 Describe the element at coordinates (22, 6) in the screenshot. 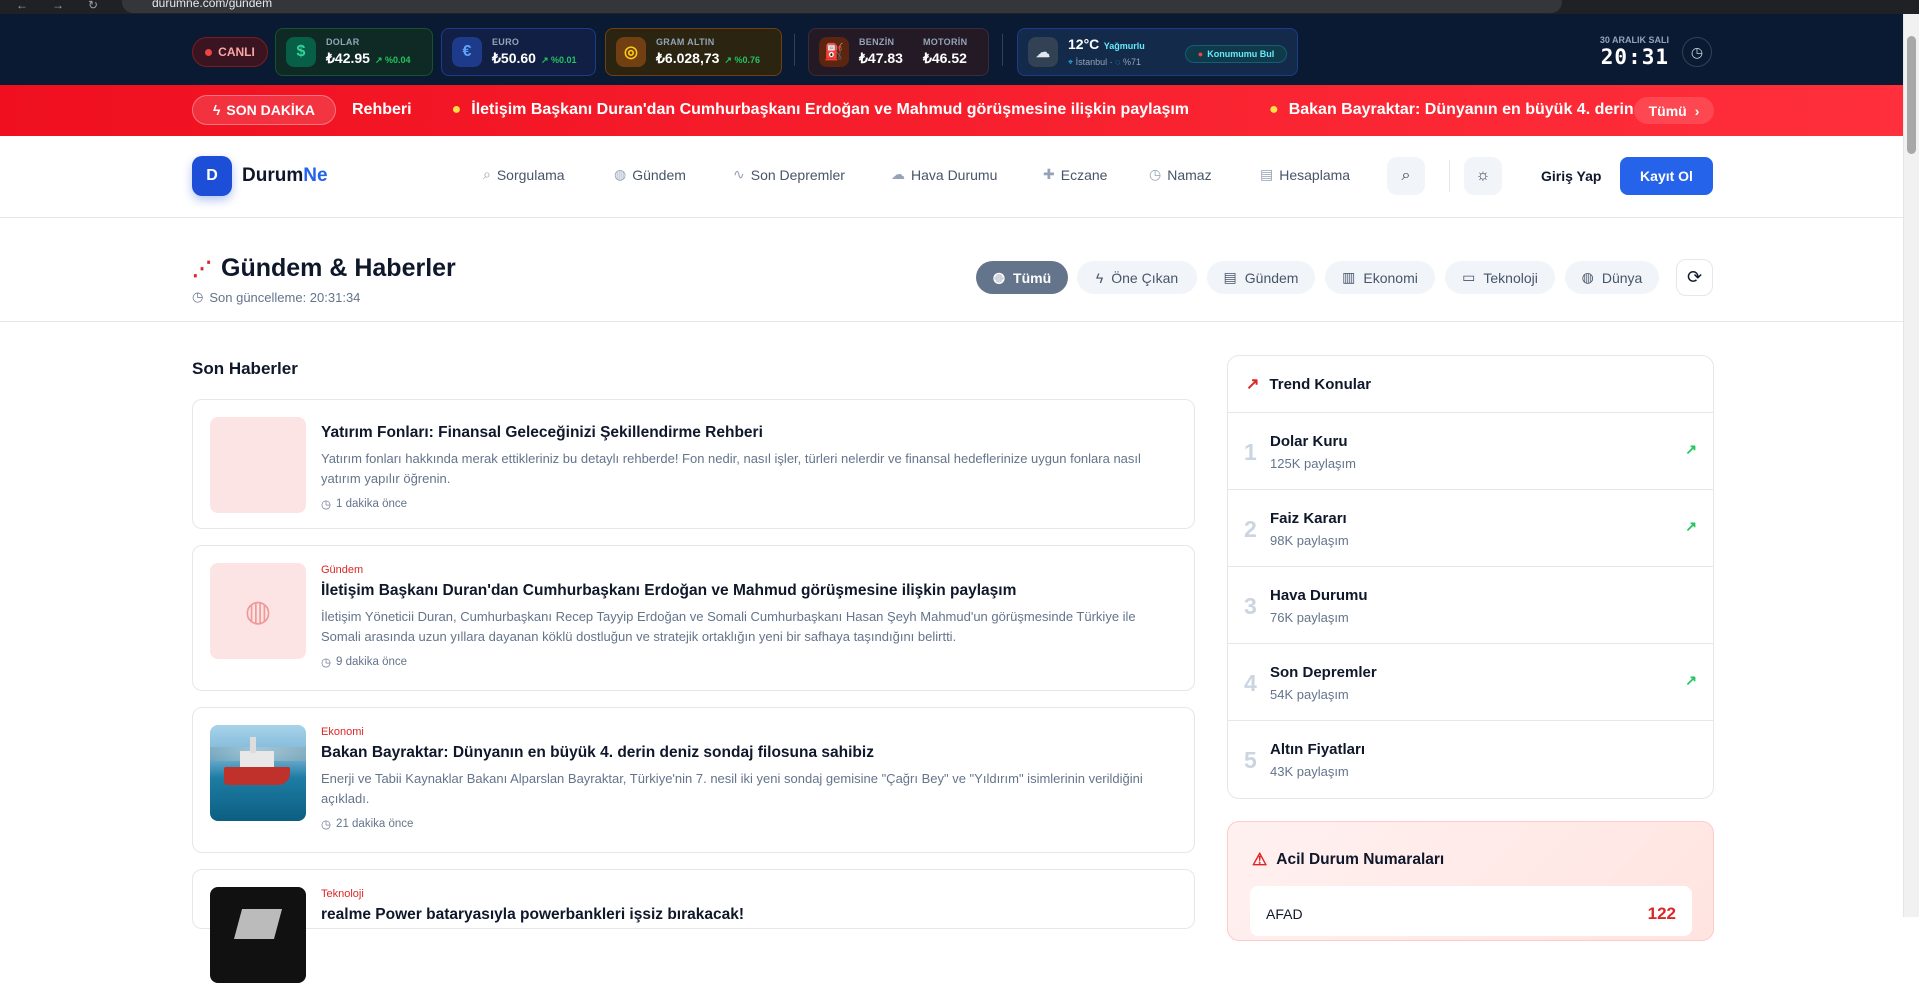

I see `back-icon: ←` at that location.